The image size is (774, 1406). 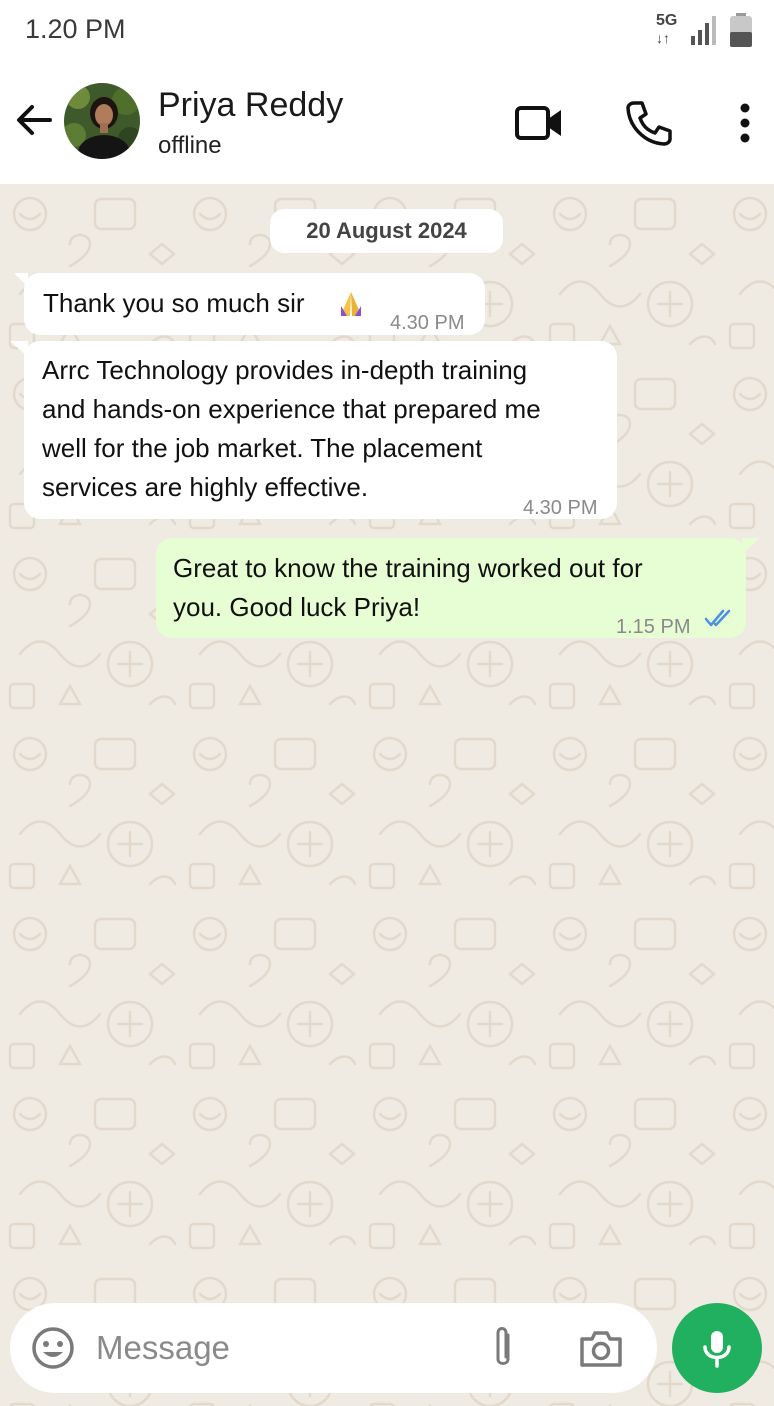 What do you see at coordinates (503, 1348) in the screenshot?
I see `attachment-icon` at bounding box center [503, 1348].